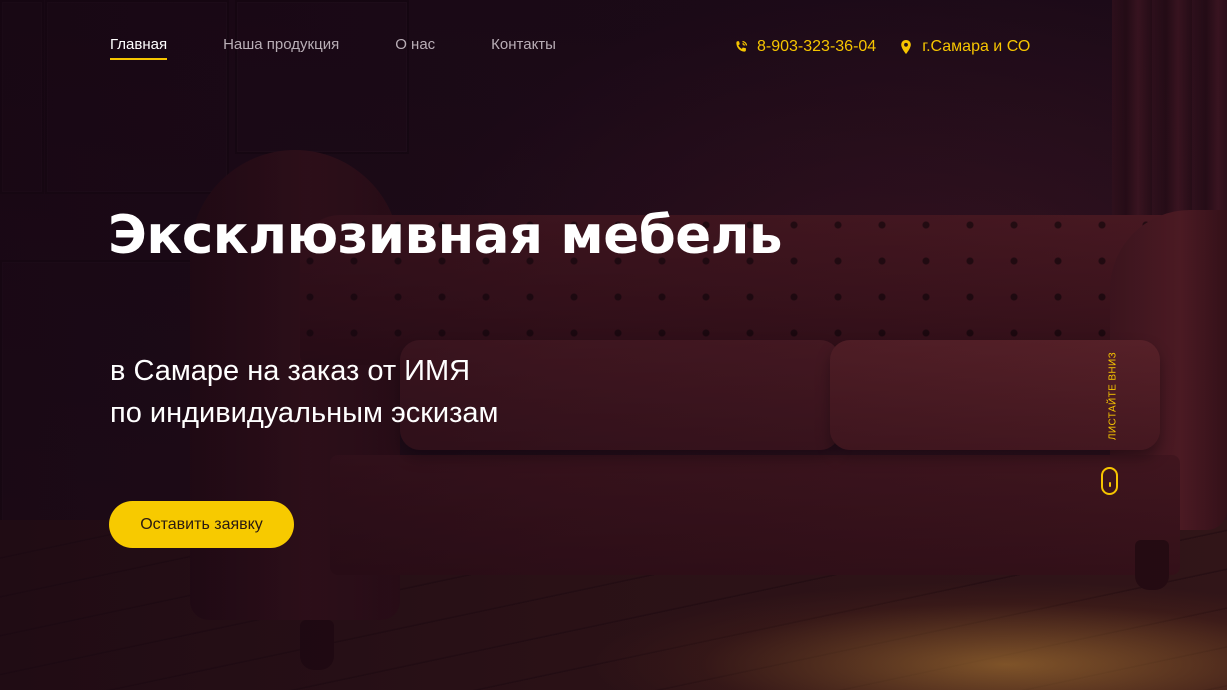 This screenshot has width=1227, height=690. I want to click on phone-icon, so click(742, 46).